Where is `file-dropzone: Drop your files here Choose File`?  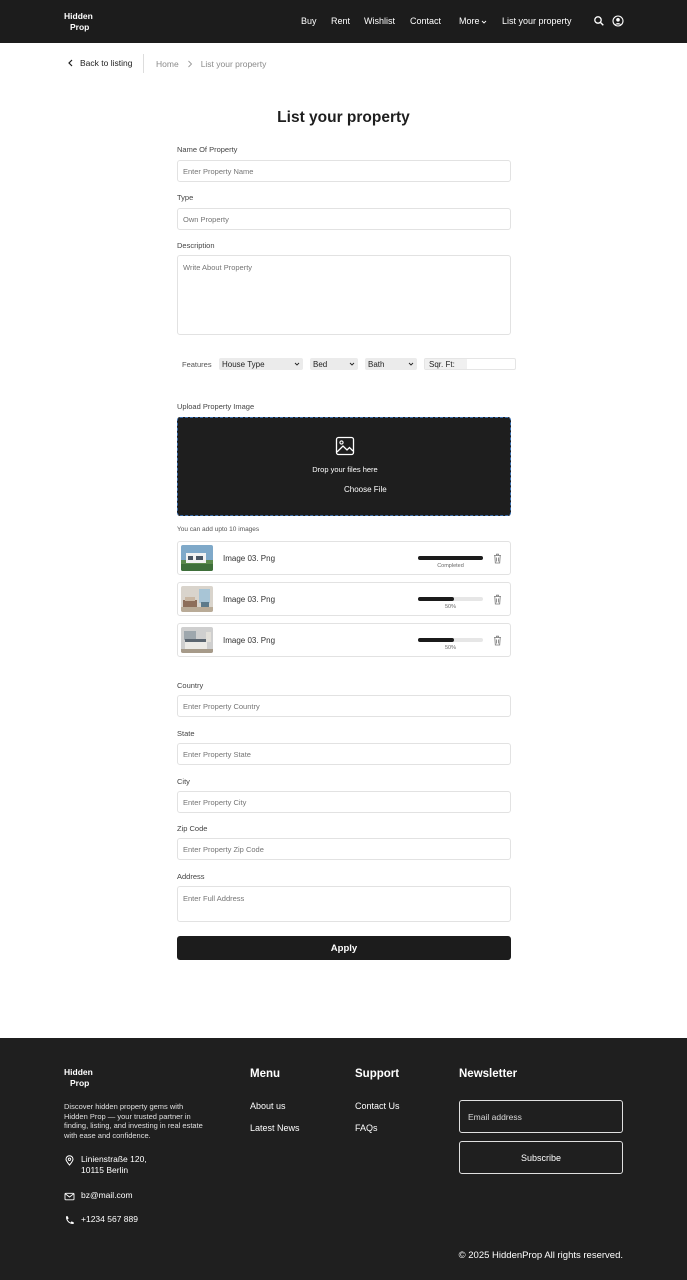 file-dropzone: Drop your files here Choose File is located at coordinates (344, 466).